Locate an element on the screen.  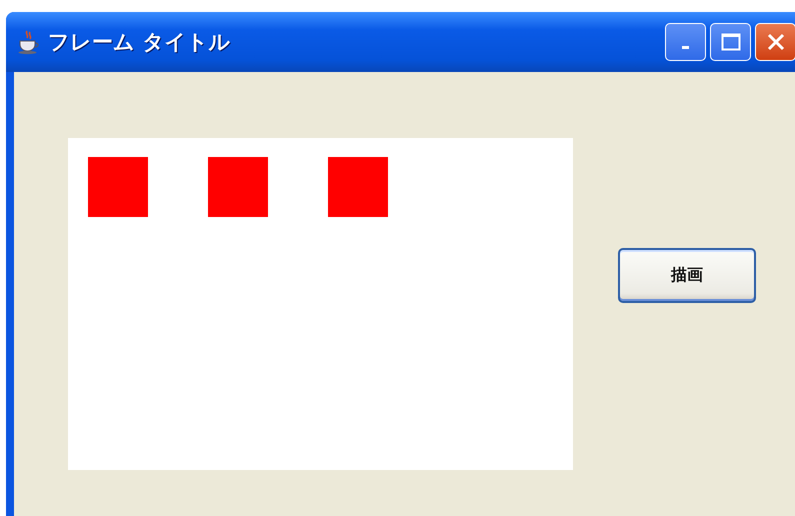
minimize-button is located at coordinates (685, 42).